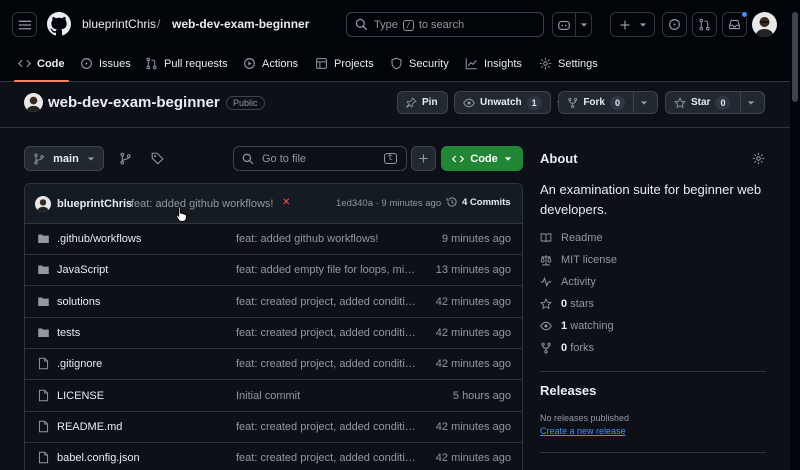 This screenshot has width=800, height=470. What do you see at coordinates (503, 63) in the screenshot?
I see `tab-label: Insights` at bounding box center [503, 63].